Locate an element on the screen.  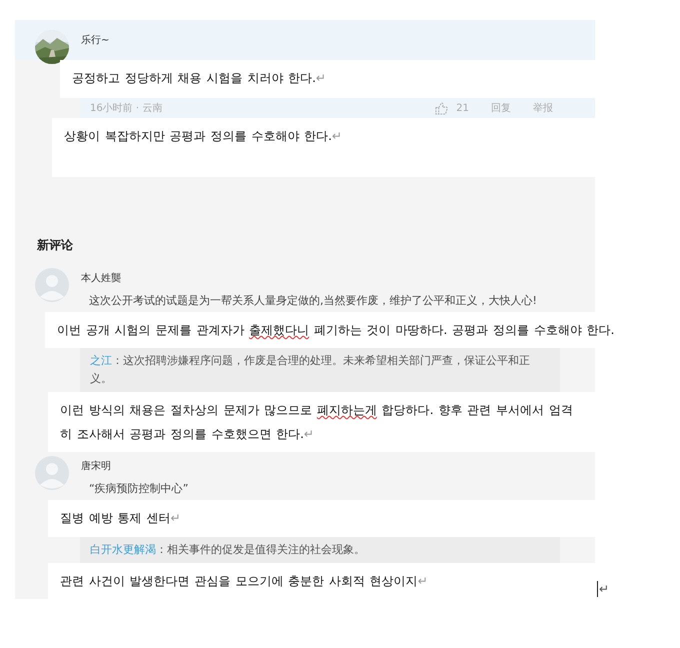
section-heading: 新评论 is located at coordinates (55, 245).